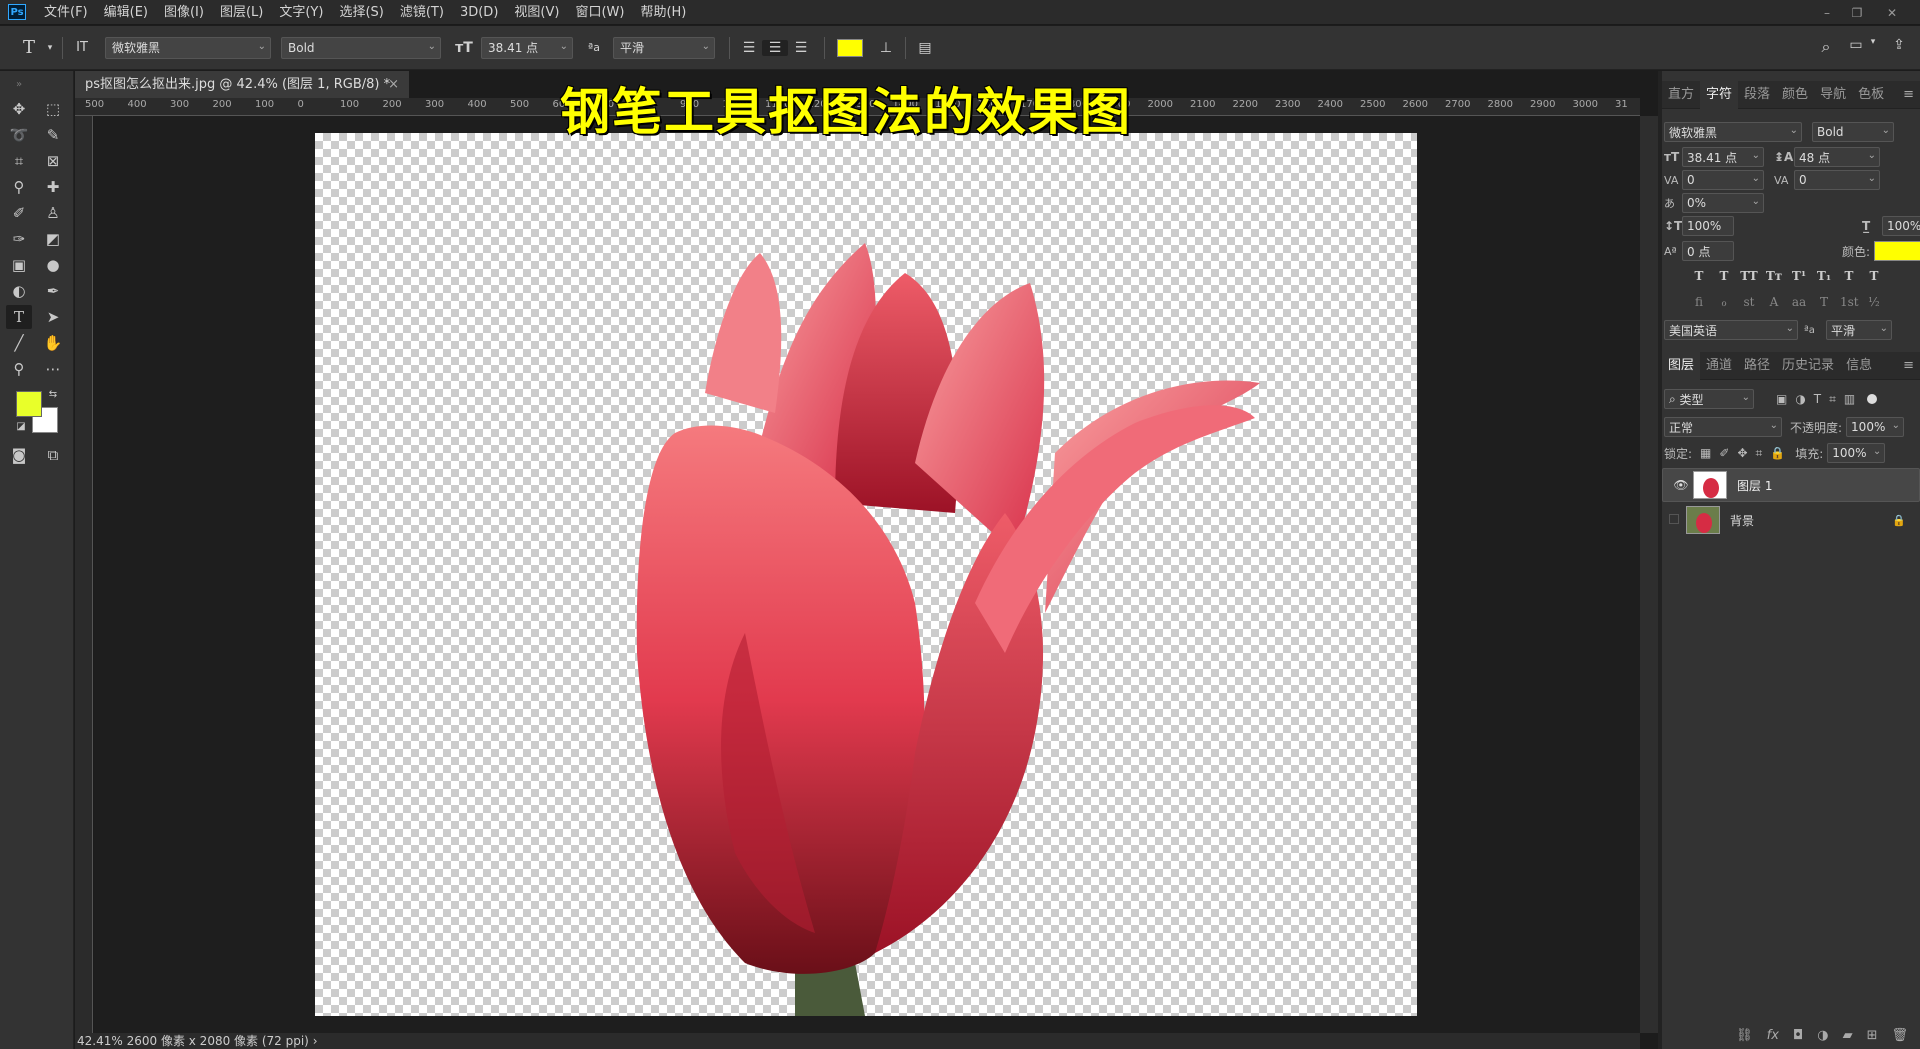 Image resolution: width=1920 pixels, height=1049 pixels. Describe the element at coordinates (1681, 365) in the screenshot. I see `tab-layers: 图层` at that location.